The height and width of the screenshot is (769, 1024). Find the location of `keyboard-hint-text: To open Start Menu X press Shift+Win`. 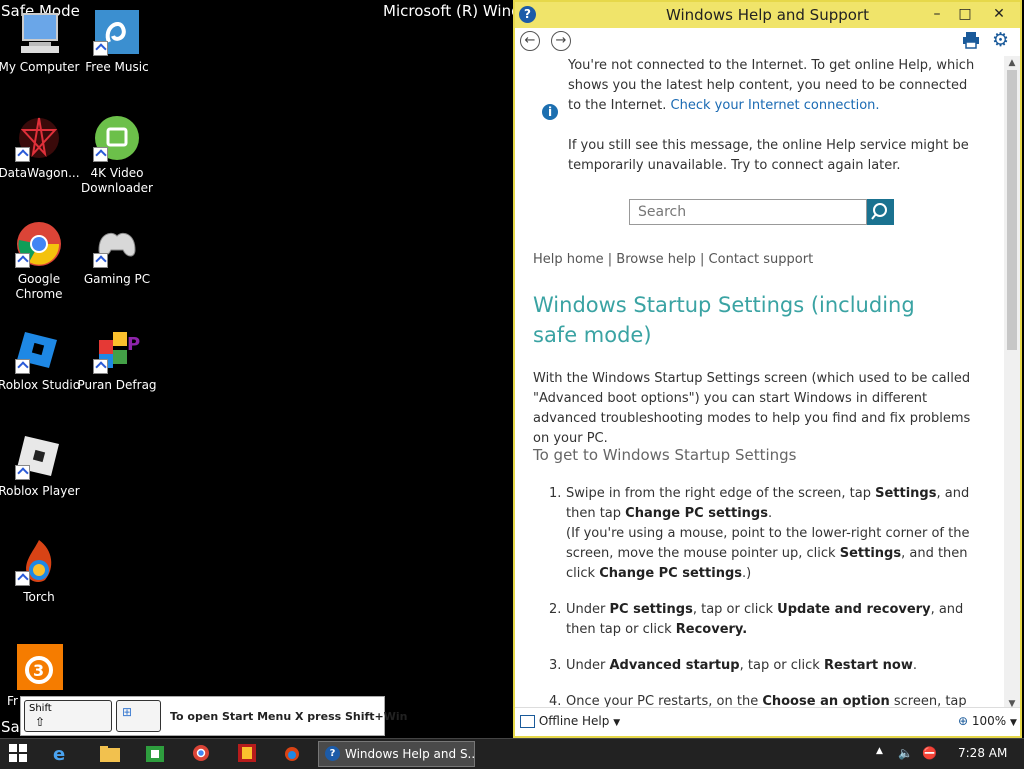

keyboard-hint-text: To open Start Menu X press Shift+Win is located at coordinates (289, 716).